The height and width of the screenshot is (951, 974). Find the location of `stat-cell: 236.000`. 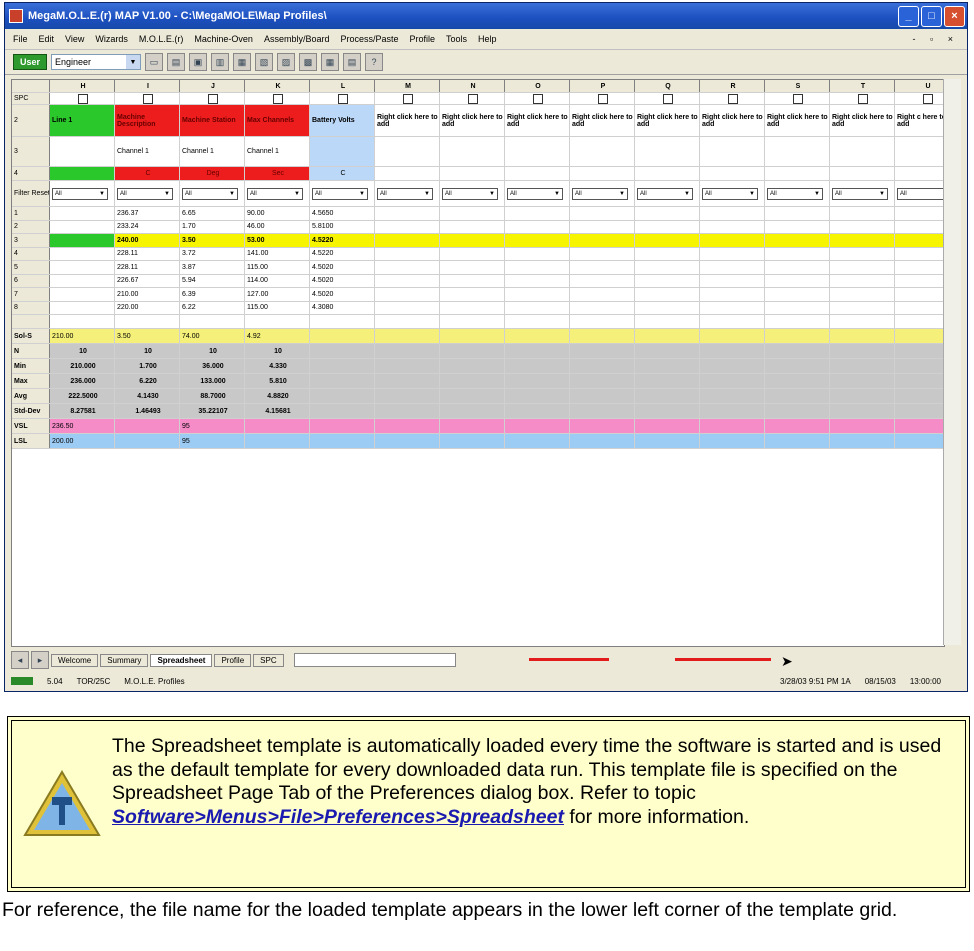

stat-cell: 236.000 is located at coordinates (82, 381).